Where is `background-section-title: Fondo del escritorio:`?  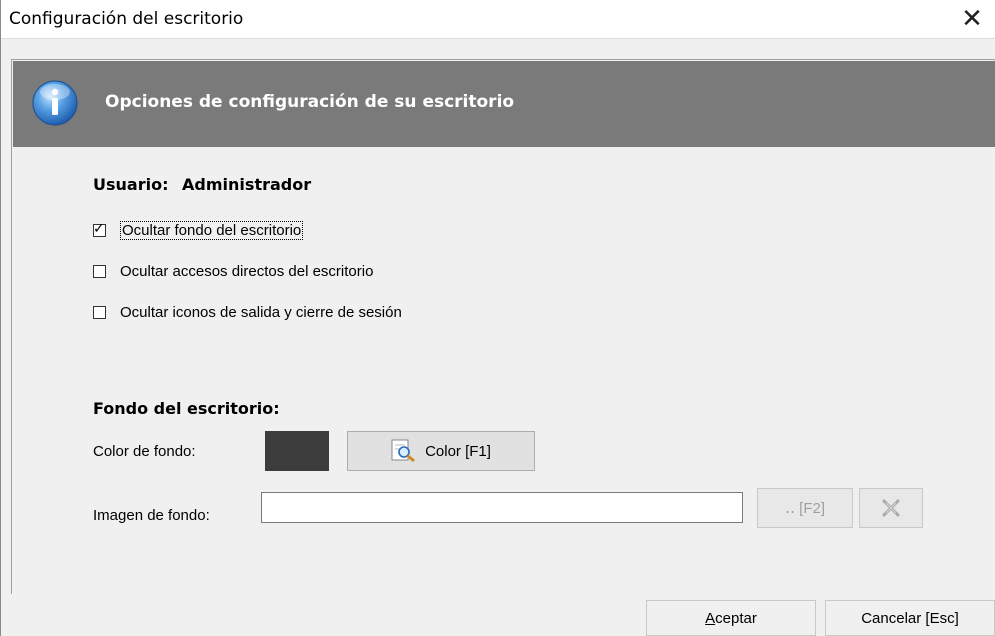 background-section-title: Fondo del escritorio: is located at coordinates (186, 408).